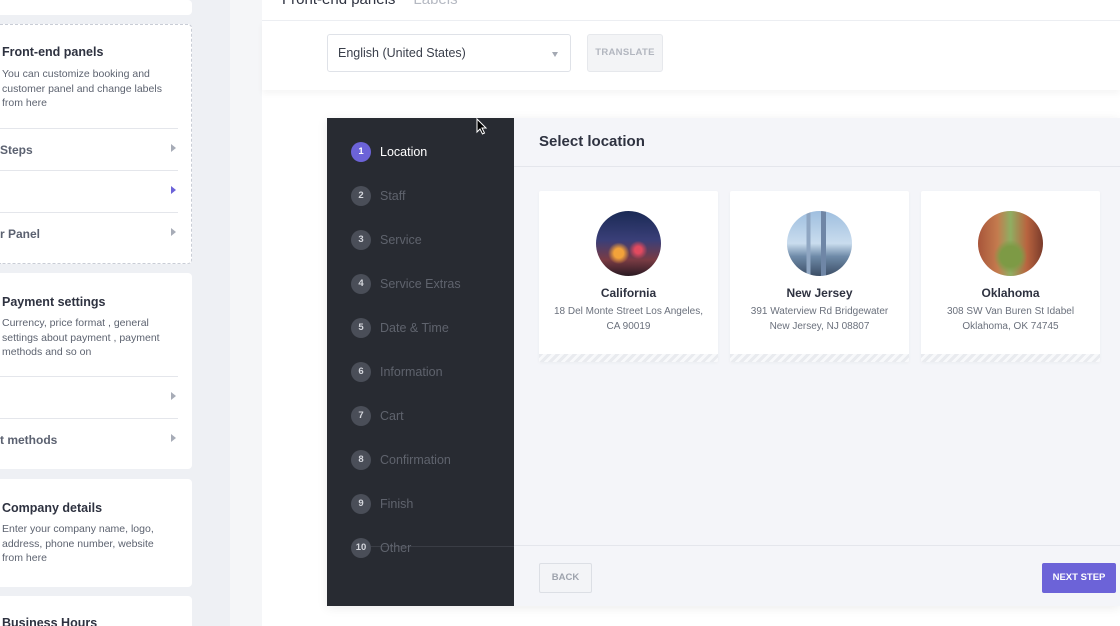 The width and height of the screenshot is (1120, 626). I want to click on panel-title: Select location, so click(592, 141).